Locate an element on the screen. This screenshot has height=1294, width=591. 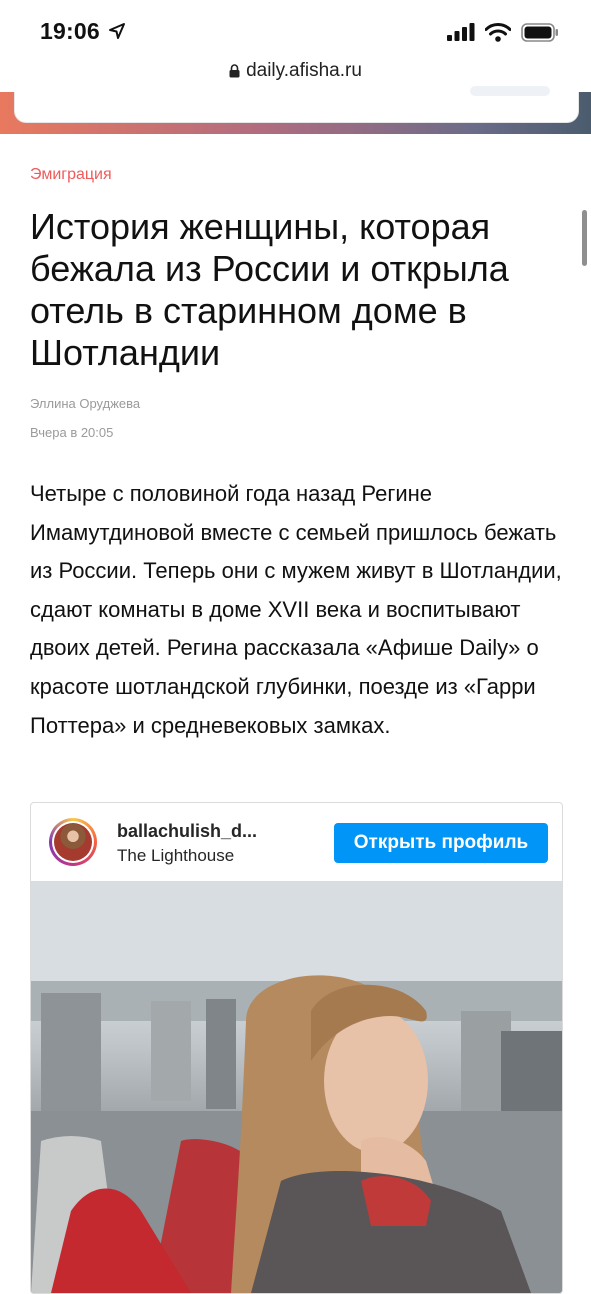
avatar is located at coordinates (73, 842).